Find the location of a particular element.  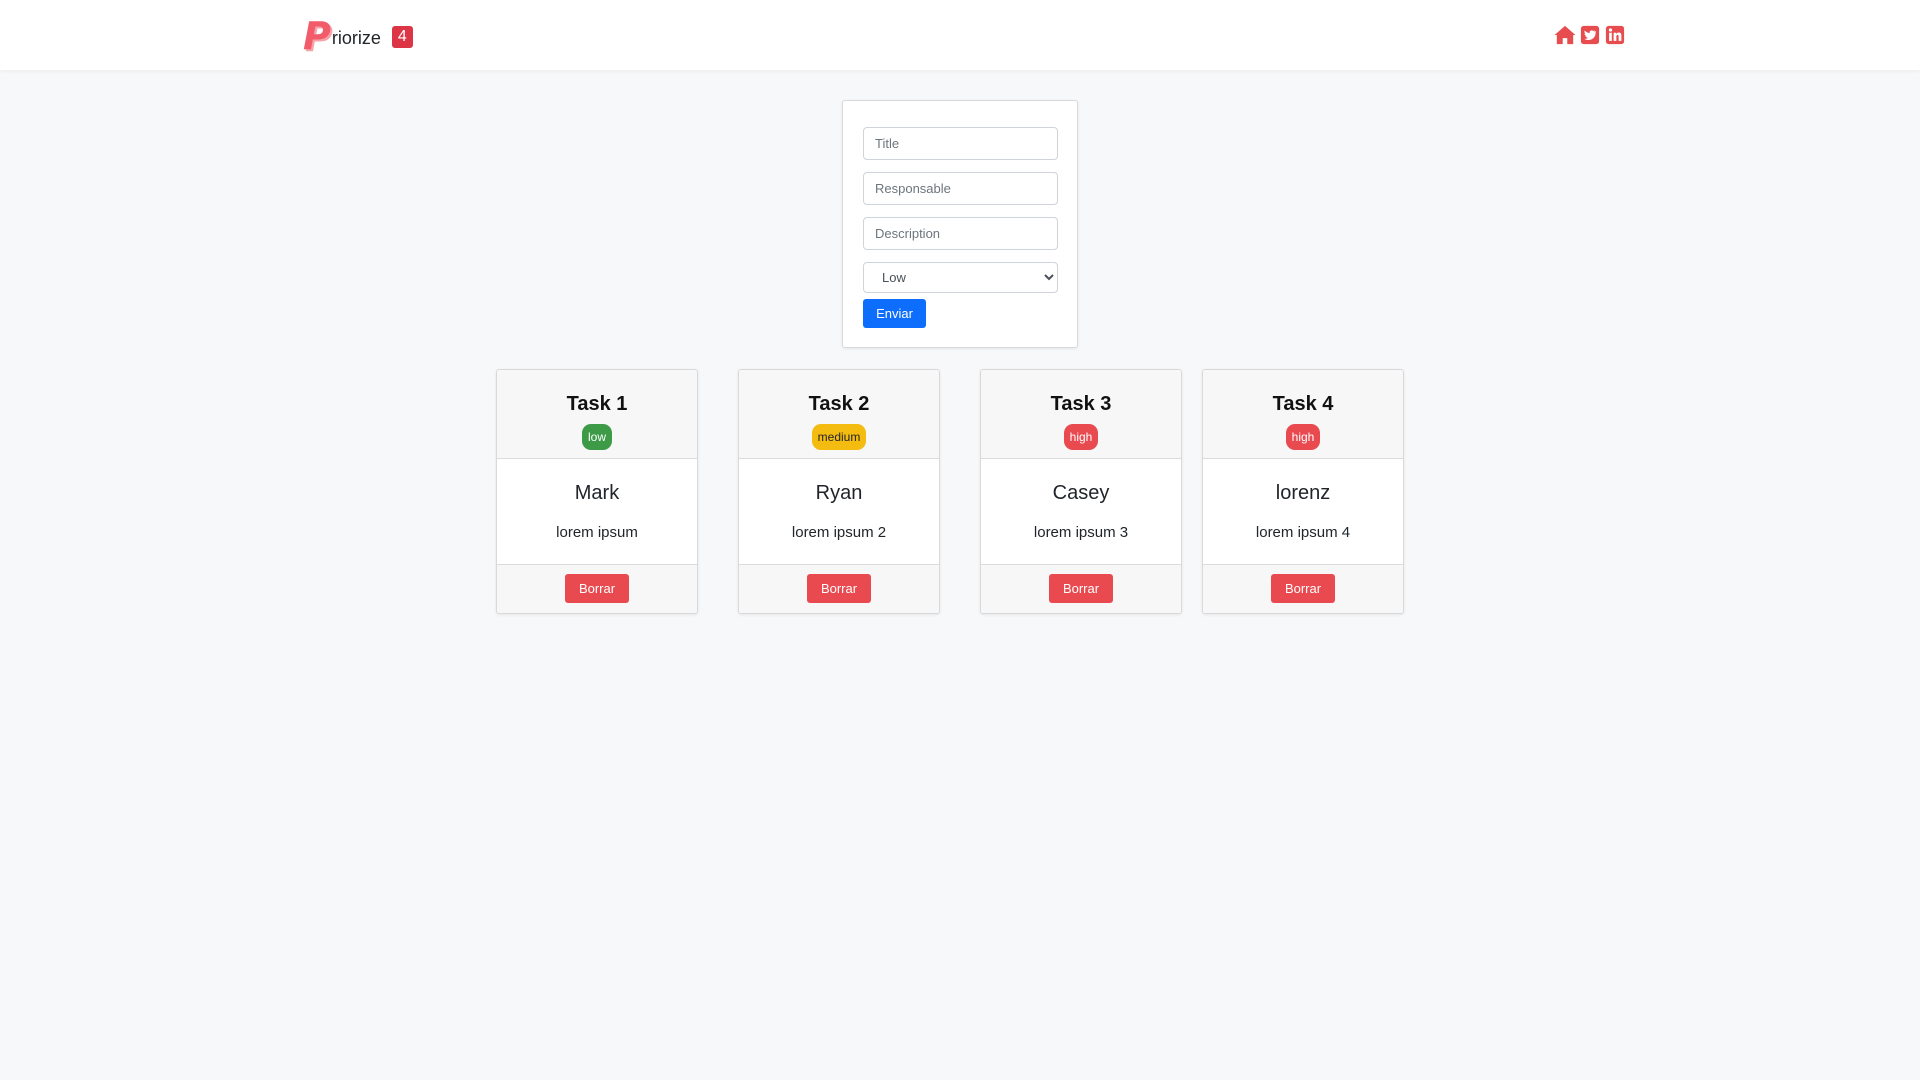

social-links is located at coordinates (1590, 35).